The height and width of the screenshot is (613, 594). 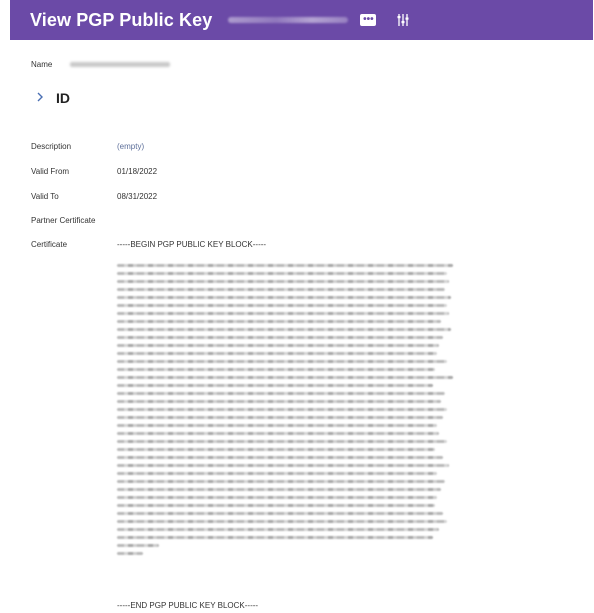 I want to click on description-label: Description, so click(x=51, y=146).